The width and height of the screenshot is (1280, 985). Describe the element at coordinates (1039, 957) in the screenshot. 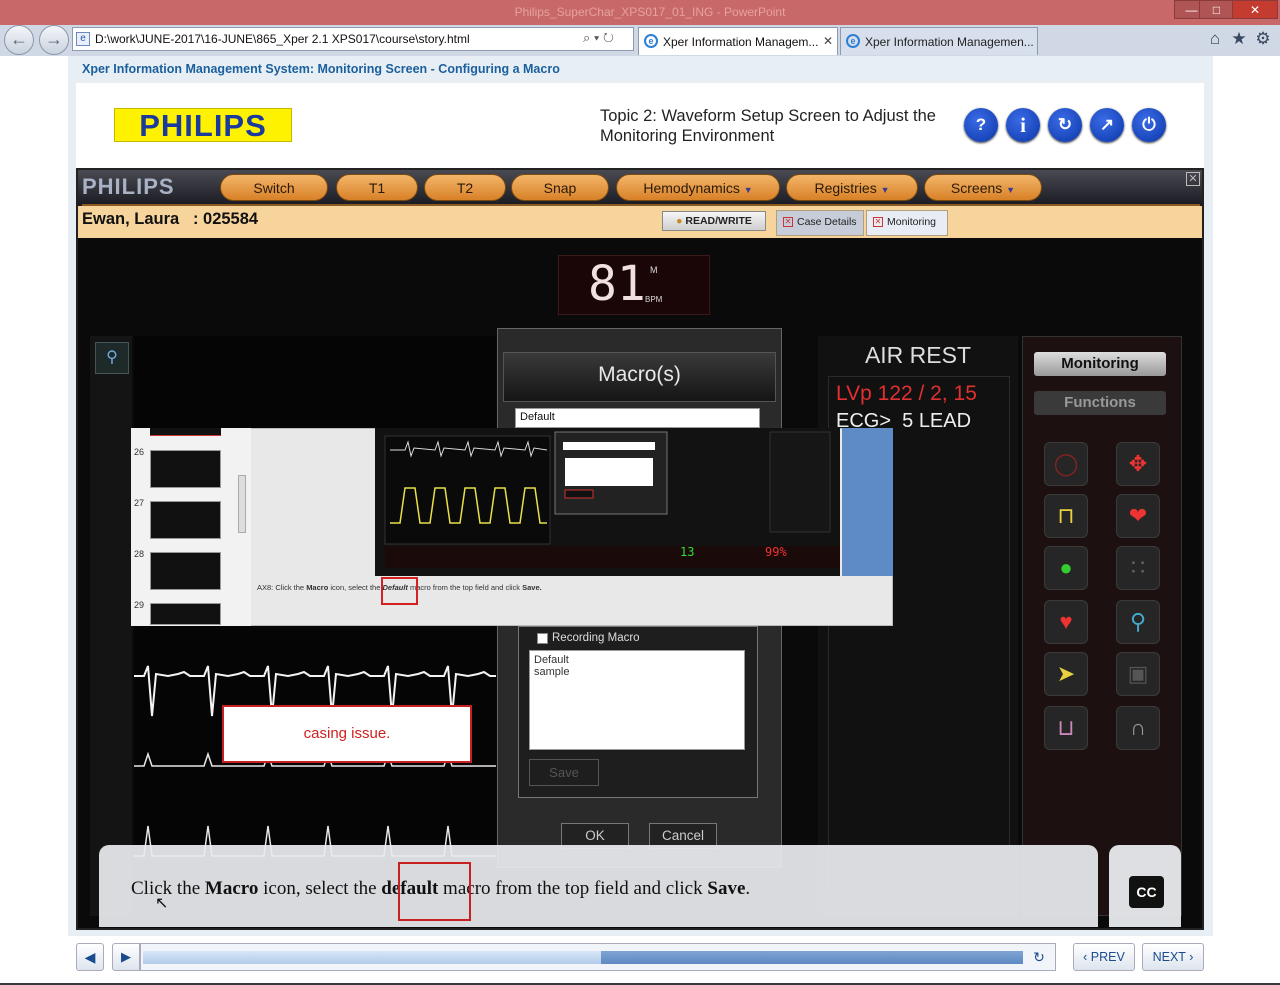

I see `replay-icon: ↻` at that location.